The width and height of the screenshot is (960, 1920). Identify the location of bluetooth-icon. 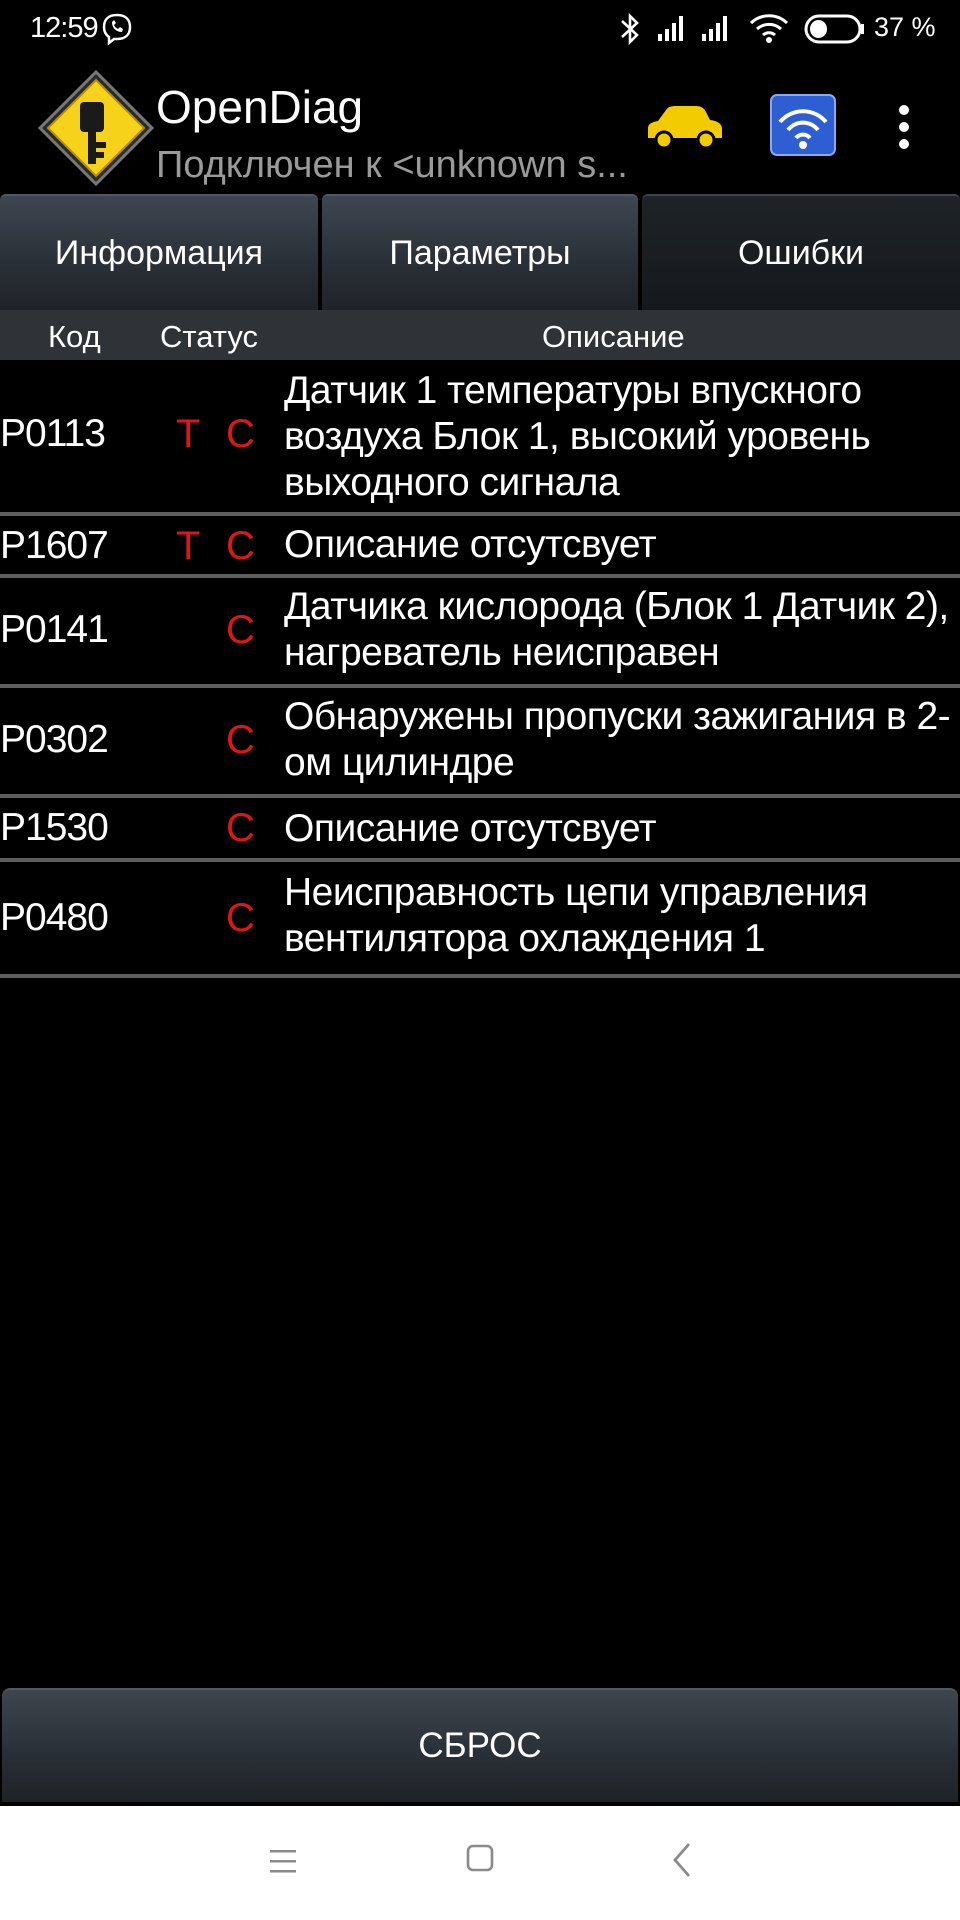
(630, 29).